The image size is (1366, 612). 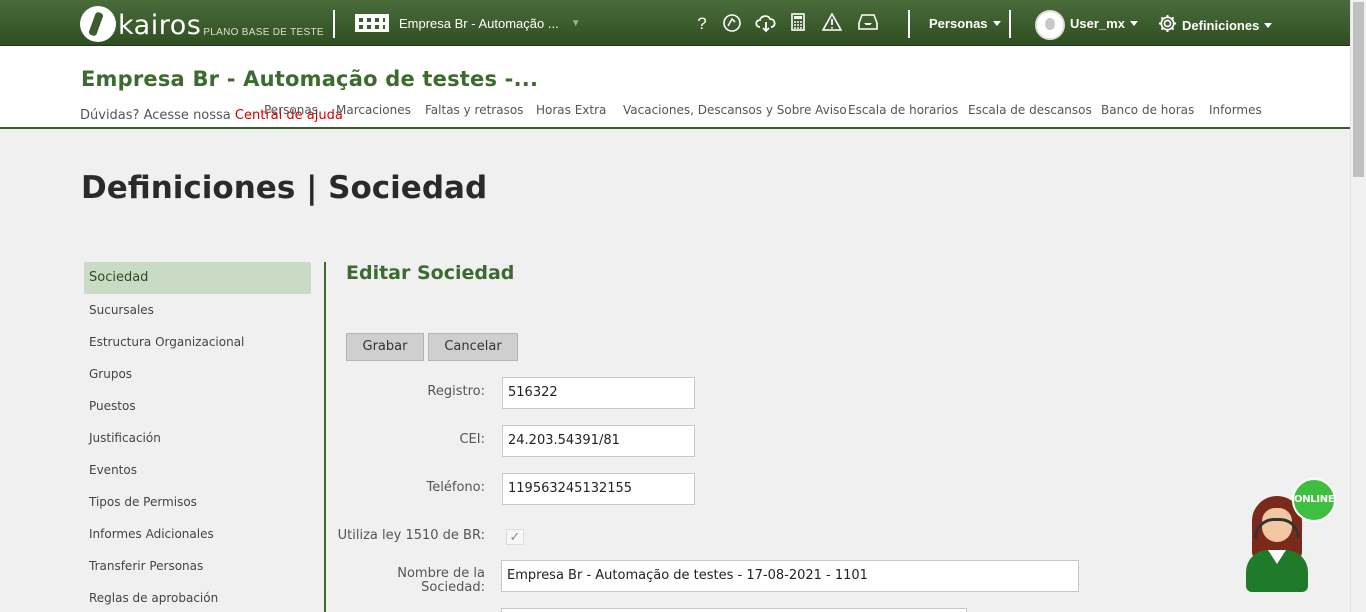 What do you see at coordinates (197, 470) in the screenshot?
I see `sidebar-item-eventos: Eventos` at bounding box center [197, 470].